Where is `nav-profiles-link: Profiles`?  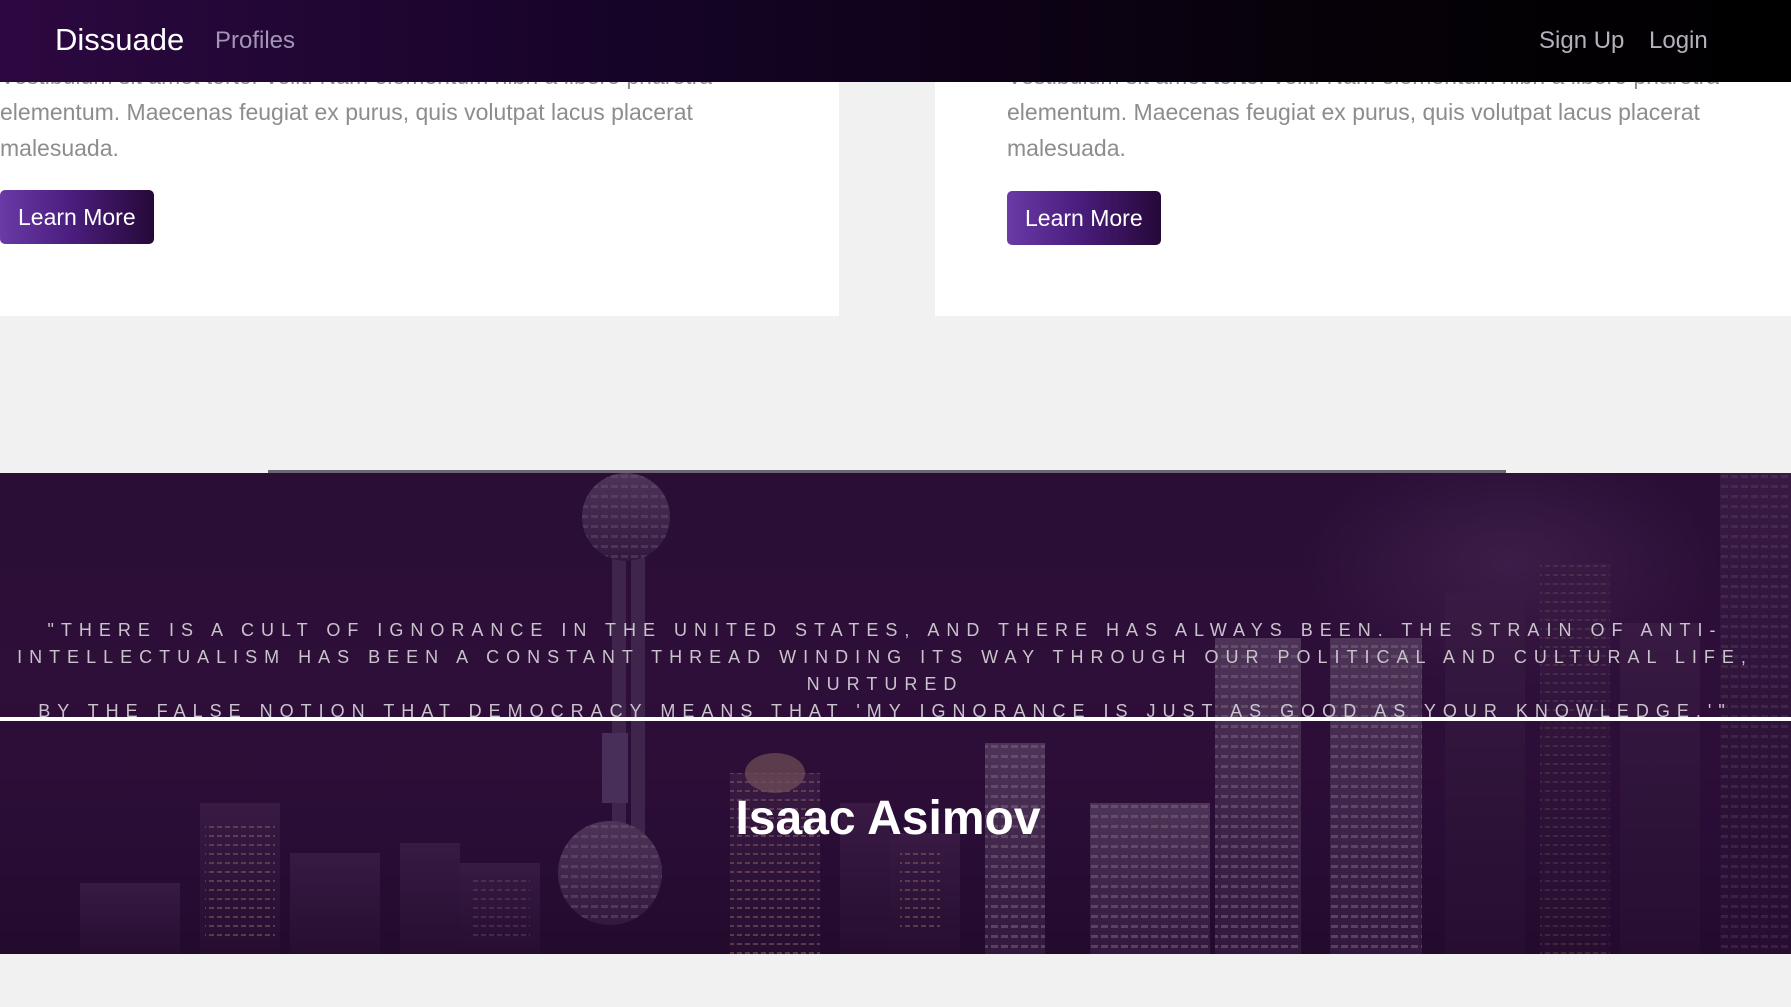 nav-profiles-link: Profiles is located at coordinates (255, 41).